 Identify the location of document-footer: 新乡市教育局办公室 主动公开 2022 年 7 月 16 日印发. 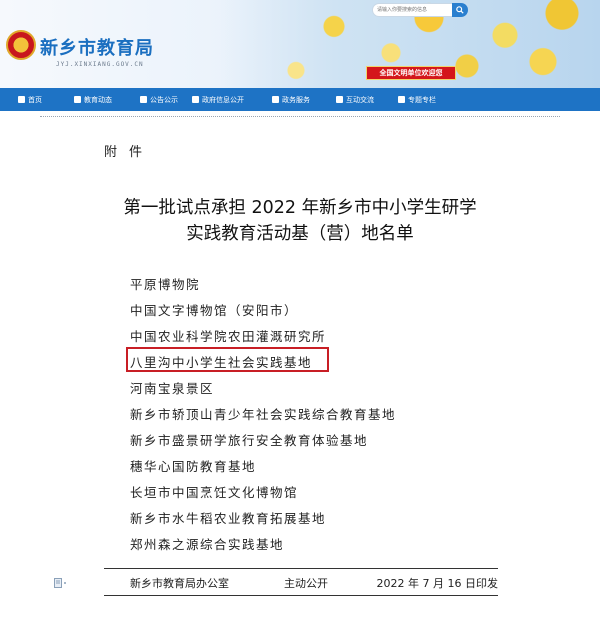
(301, 583).